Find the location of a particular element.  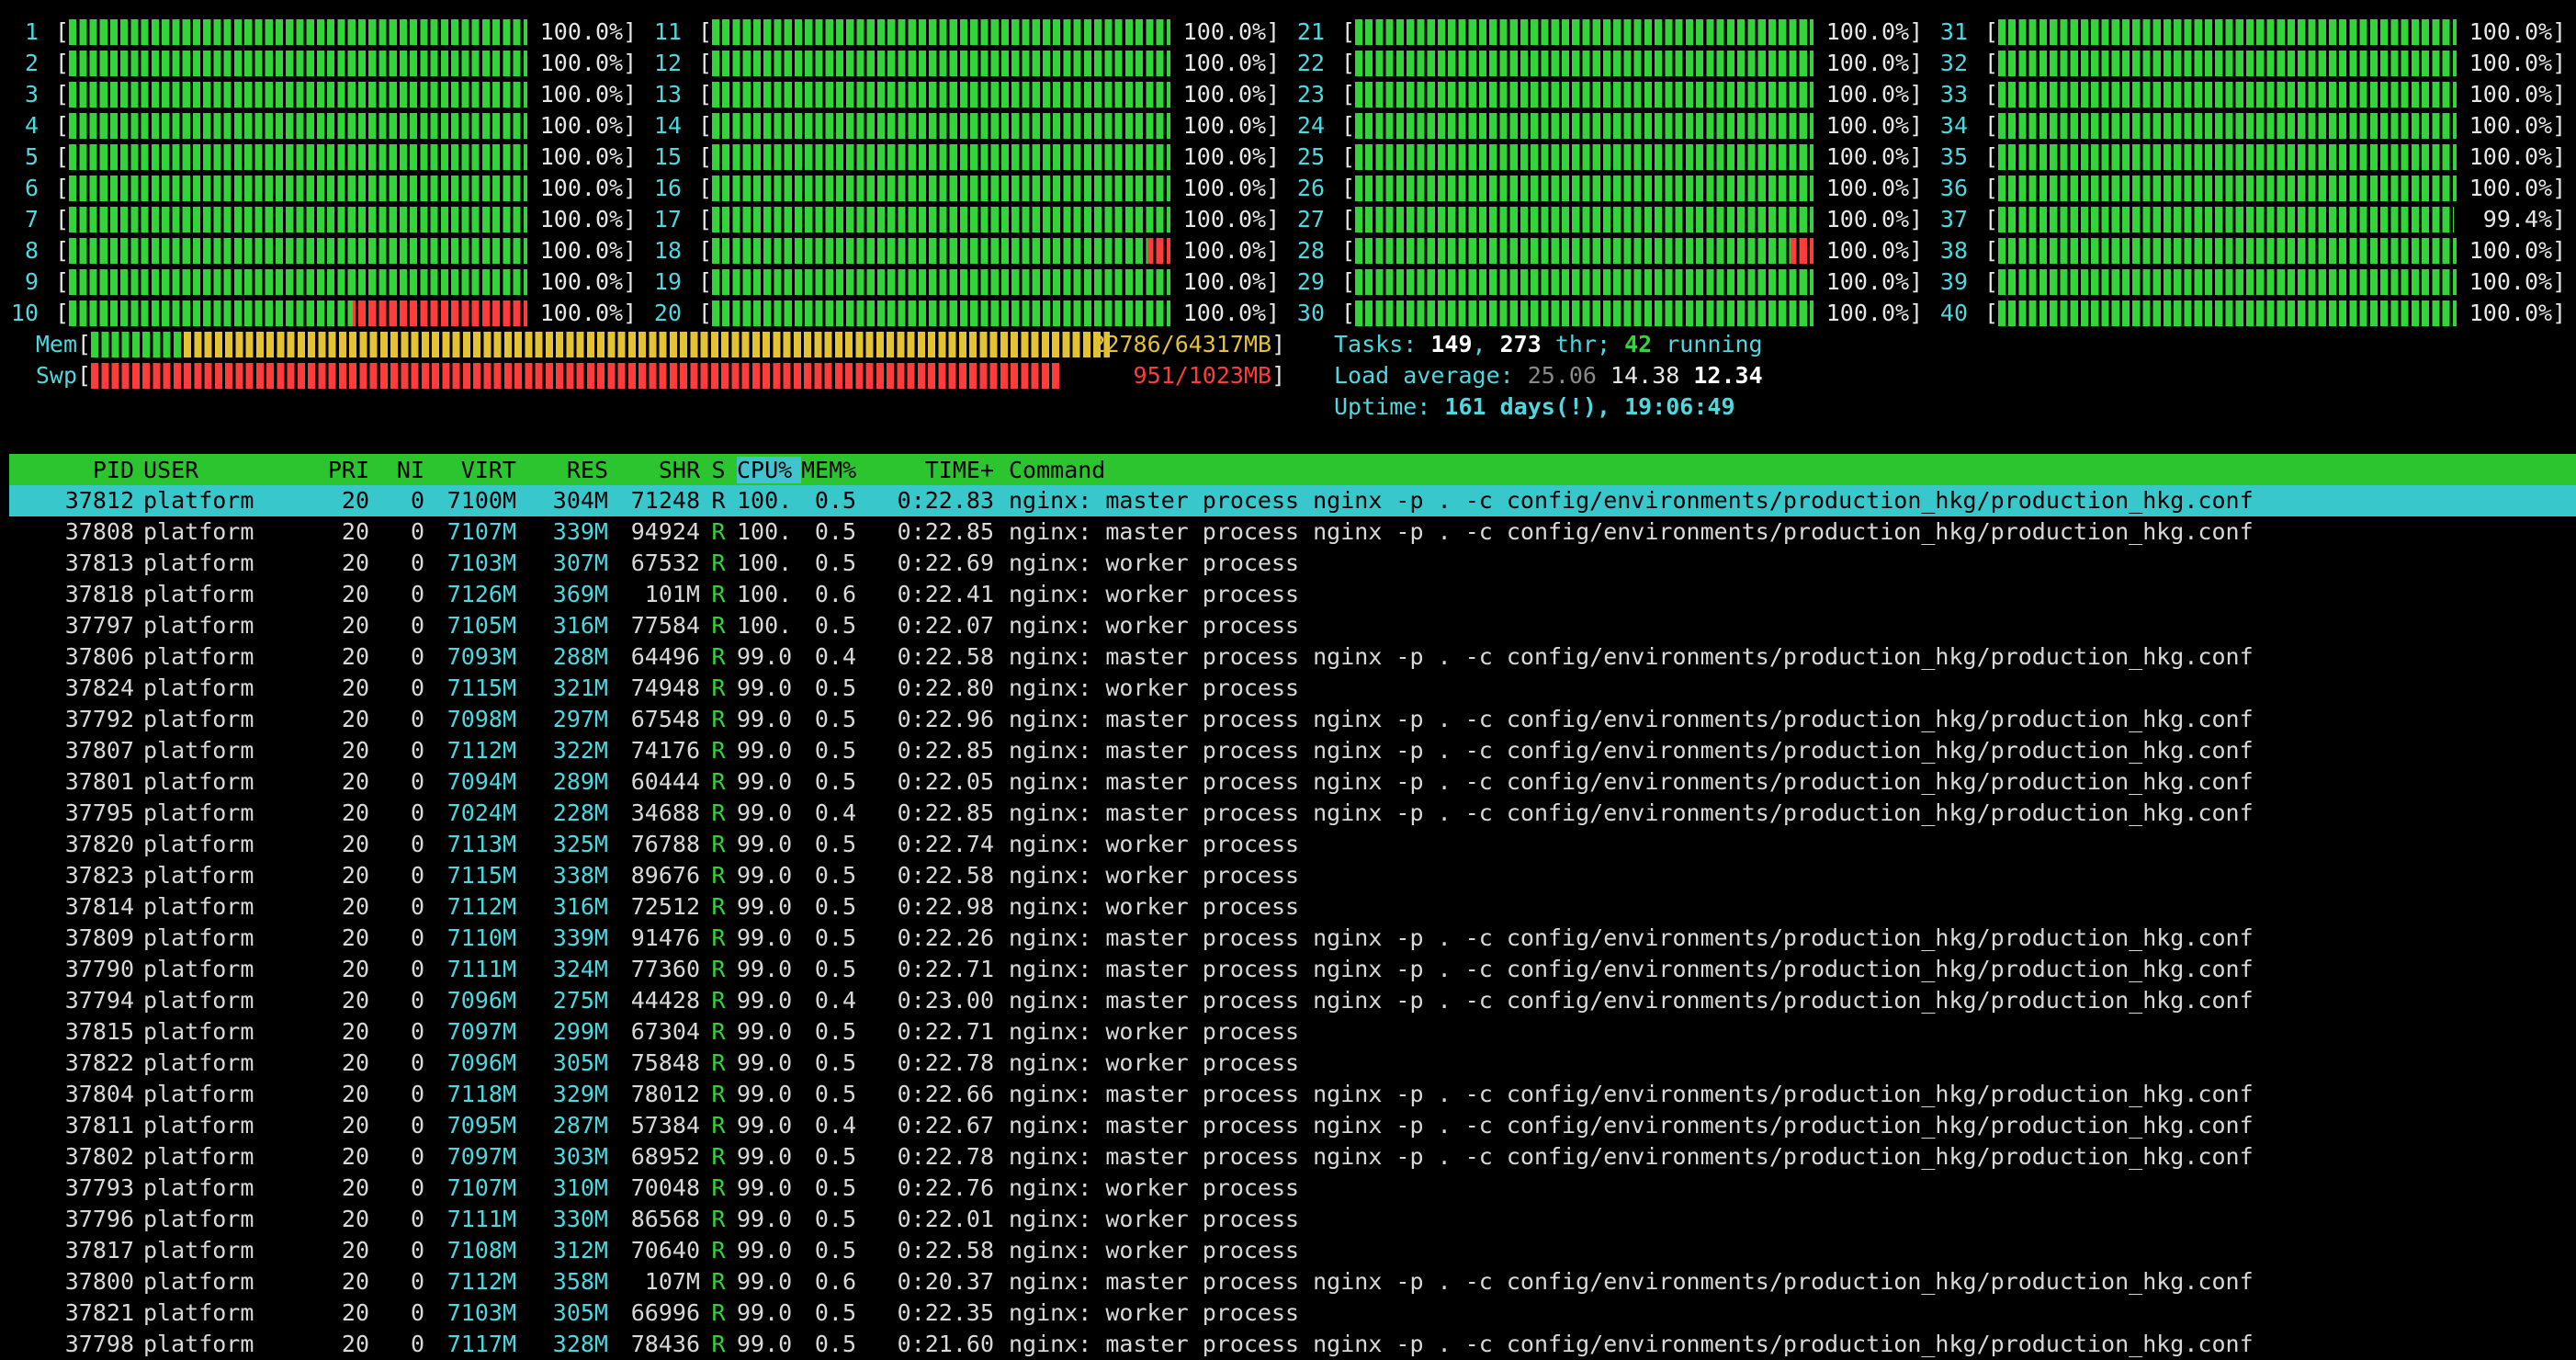

proc-pid: 37822 is located at coordinates (99, 1062).